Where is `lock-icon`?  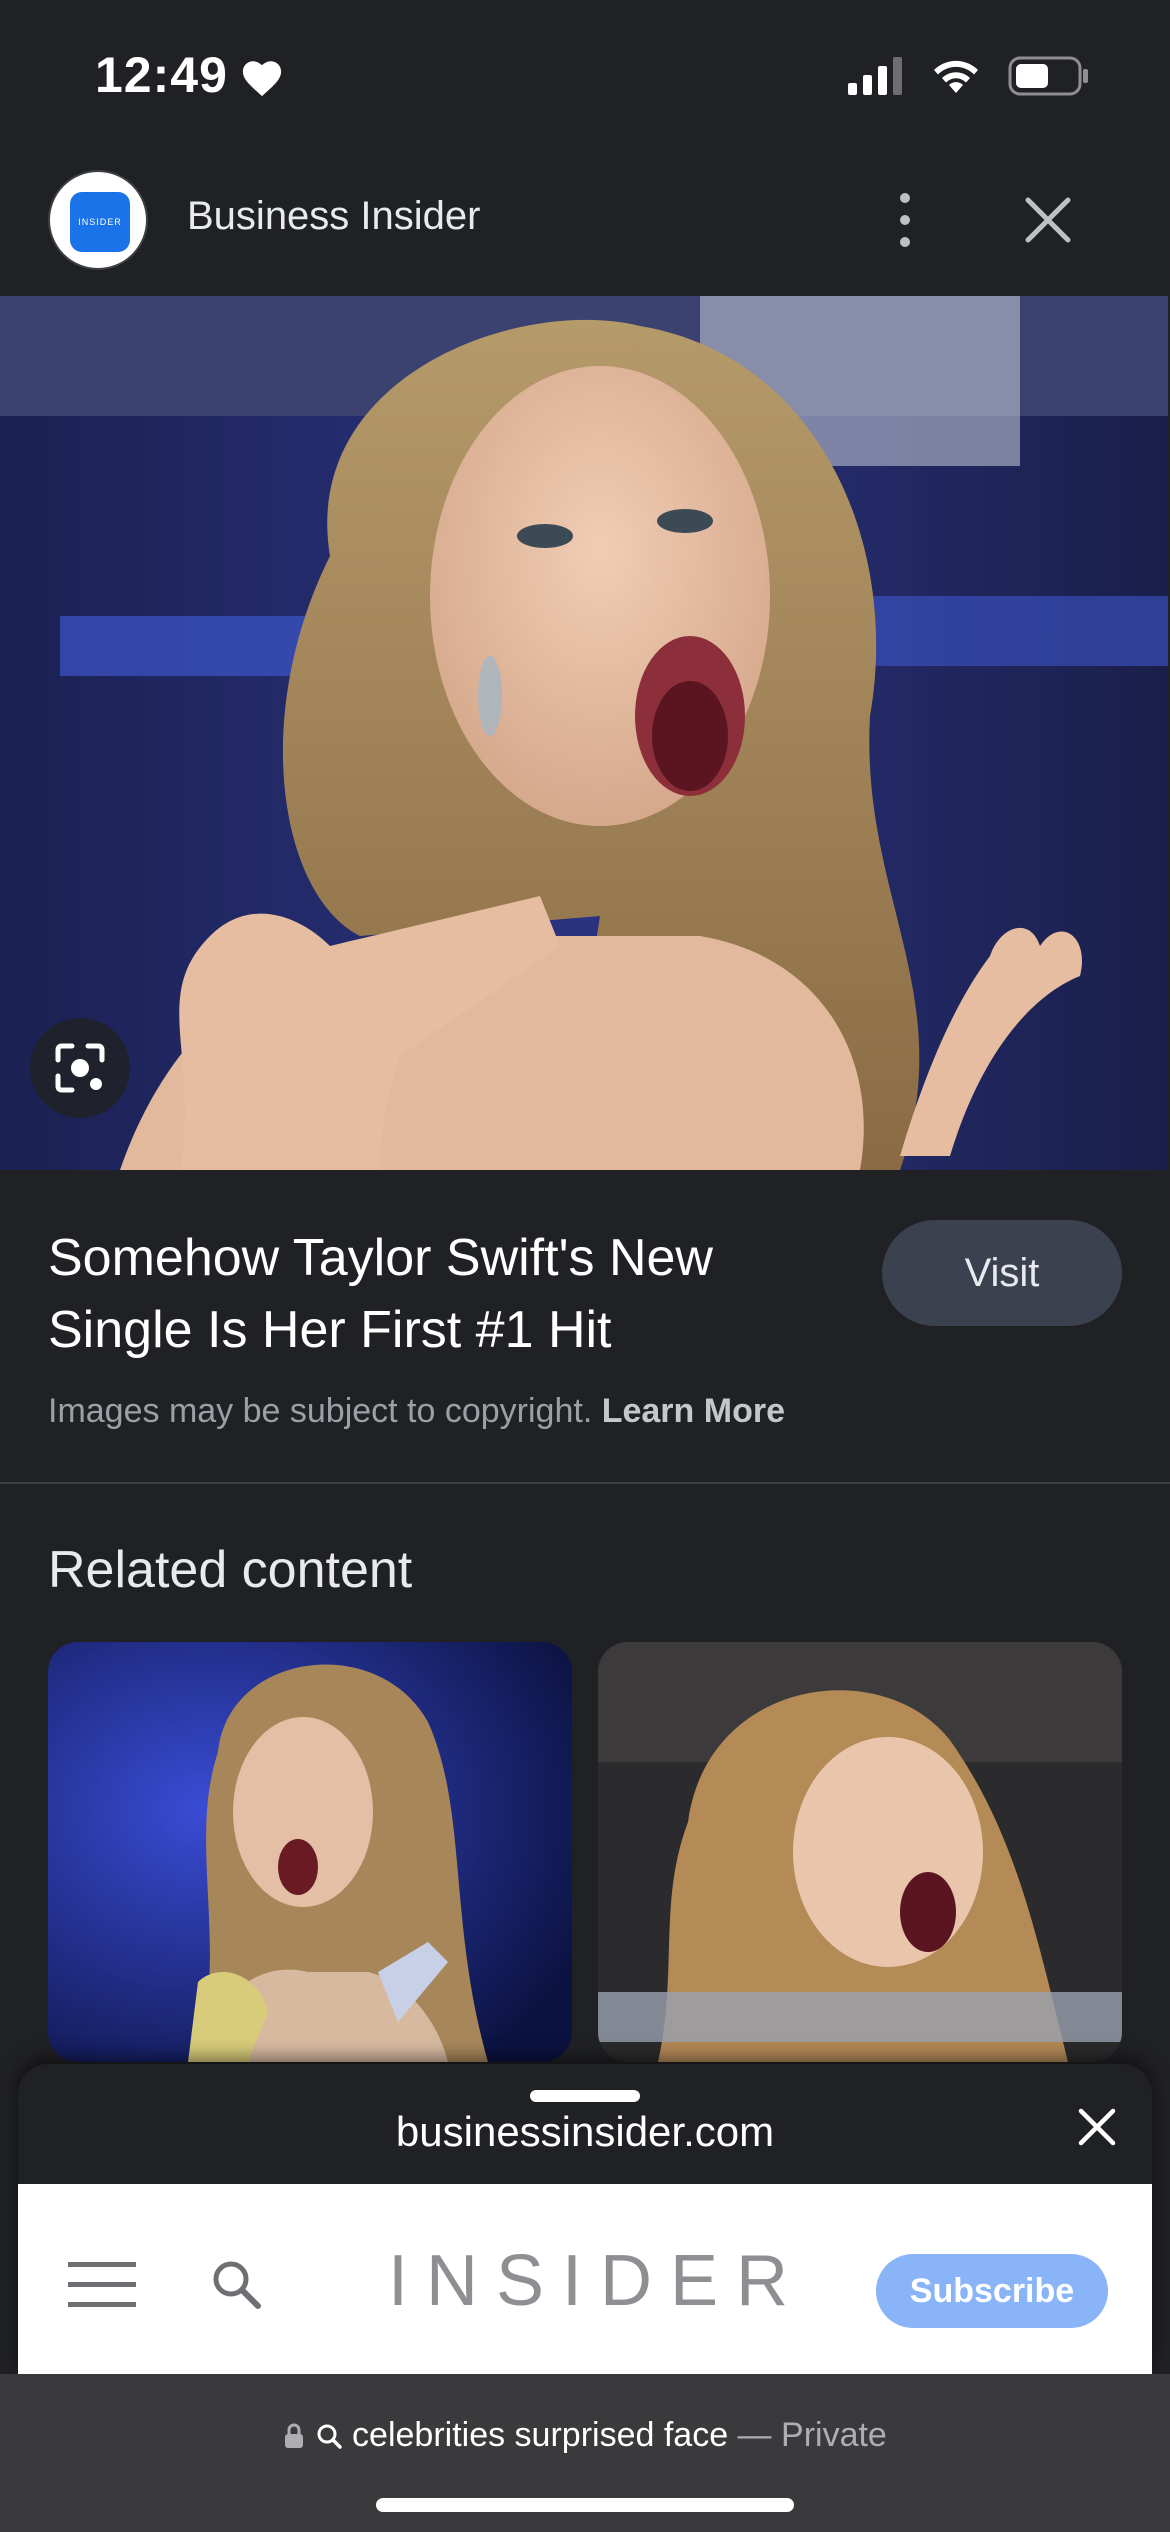
lock-icon is located at coordinates (294, 2435).